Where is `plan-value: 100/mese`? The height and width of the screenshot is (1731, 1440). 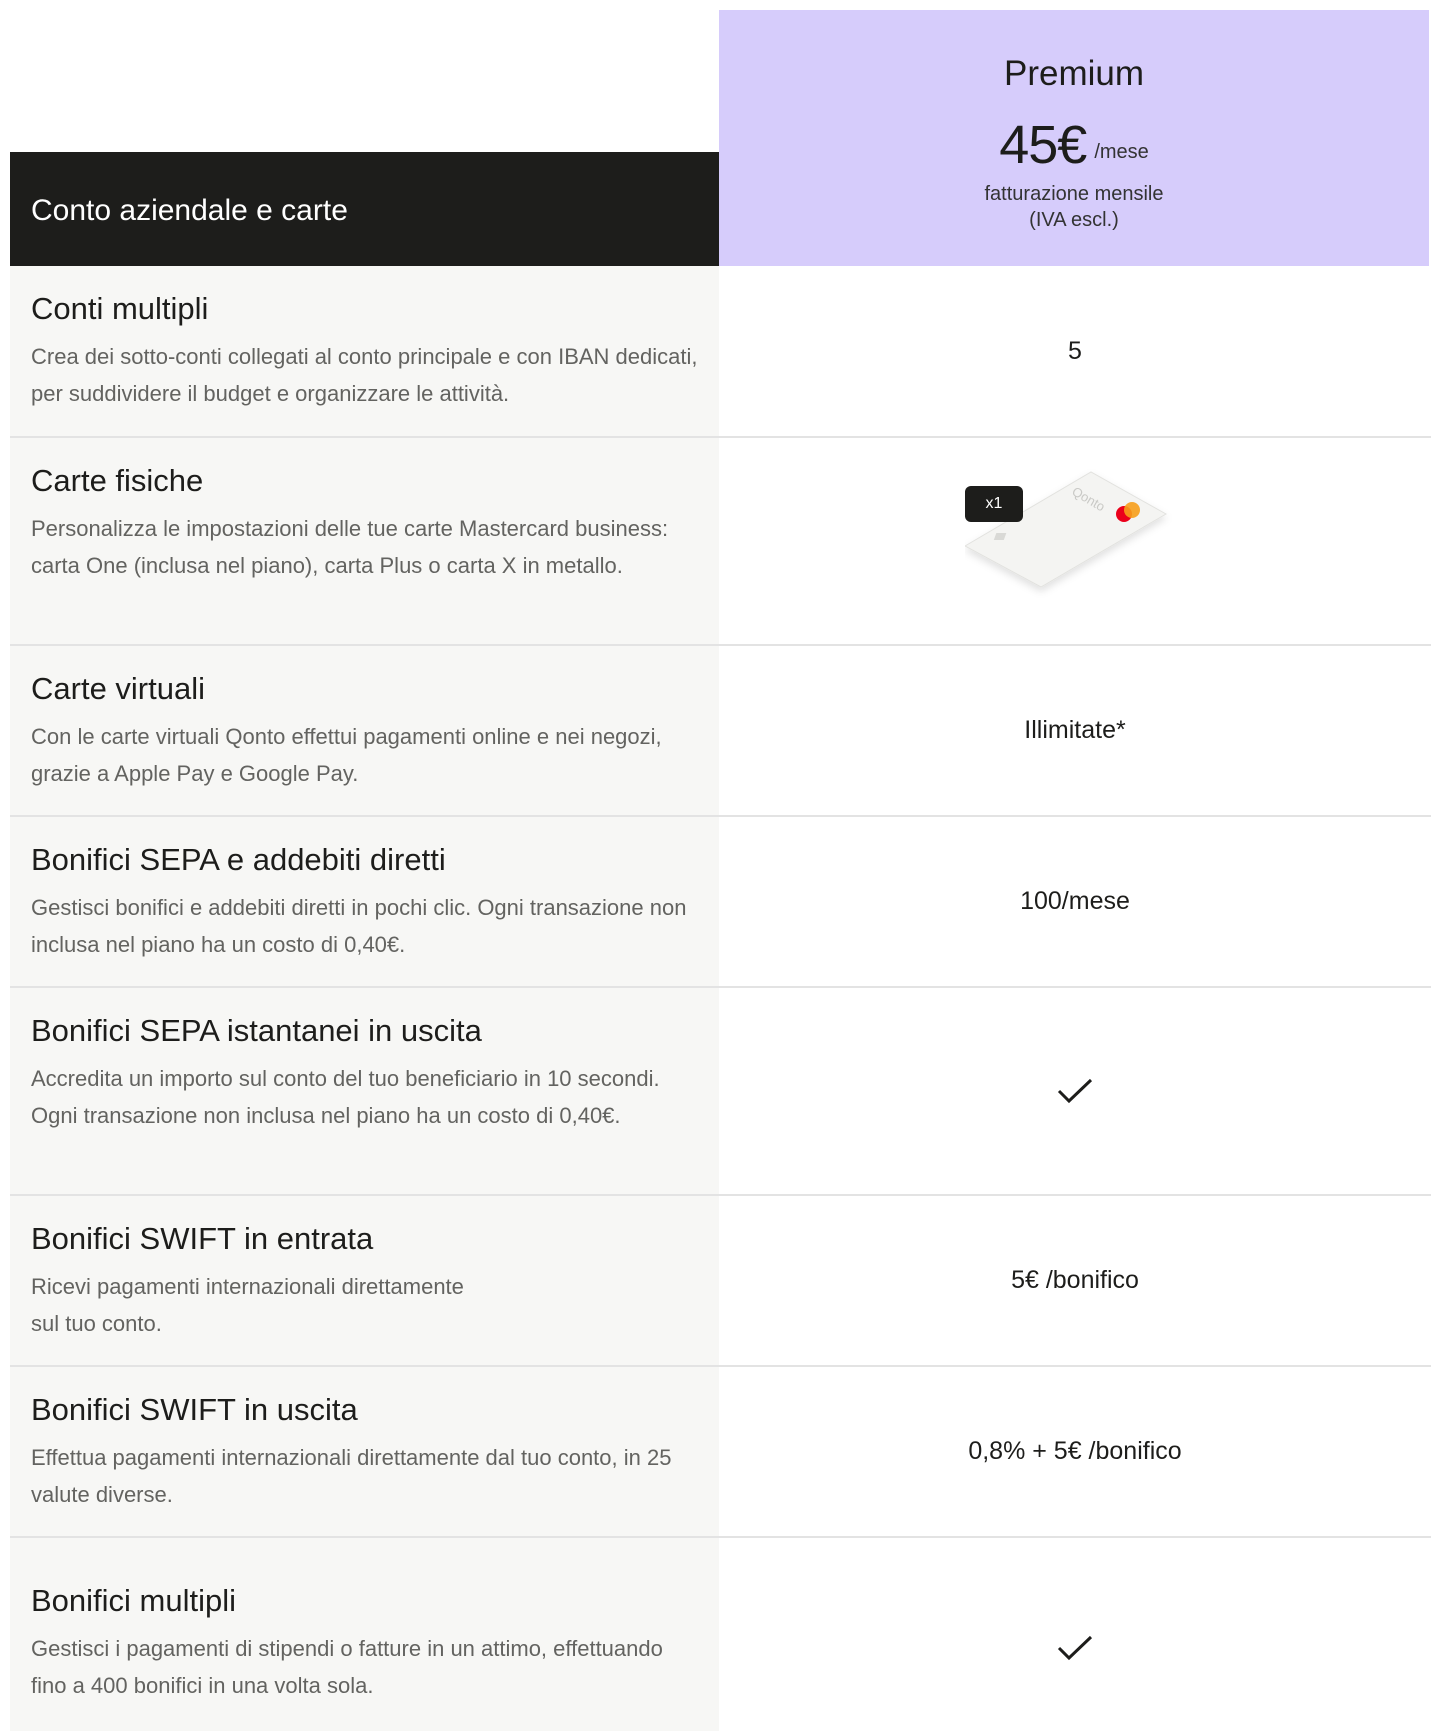
plan-value: 100/mese is located at coordinates (1075, 901).